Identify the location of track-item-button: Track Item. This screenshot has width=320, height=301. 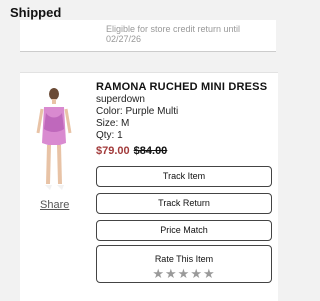
(184, 176).